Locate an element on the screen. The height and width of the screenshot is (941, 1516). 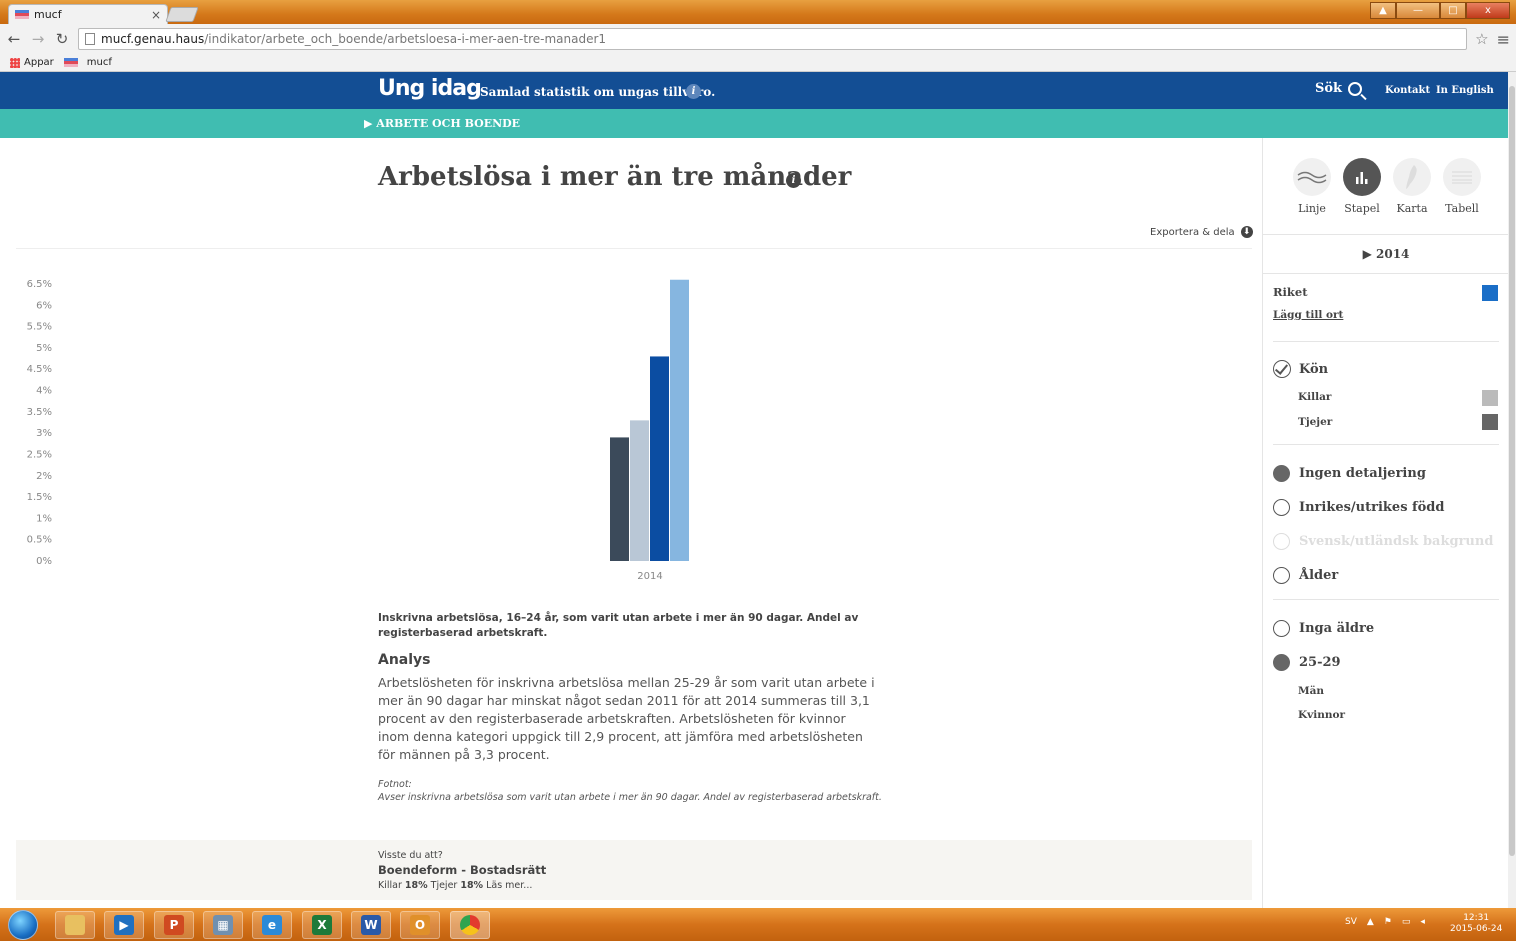
folder-icon is located at coordinates (75, 925).